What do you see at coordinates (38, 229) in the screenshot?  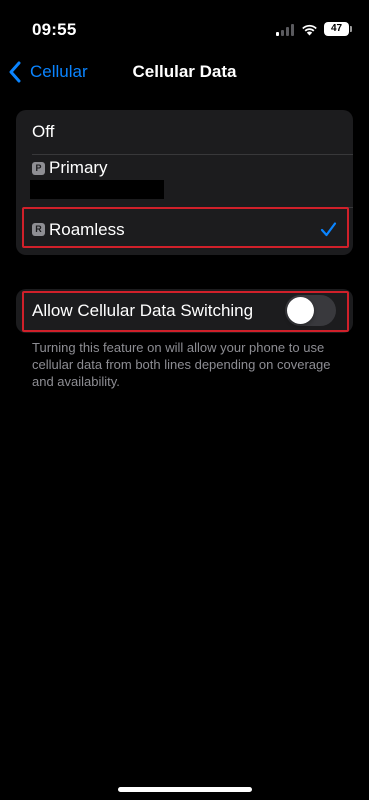 I see `sim-badge-roamless-icon: R` at bounding box center [38, 229].